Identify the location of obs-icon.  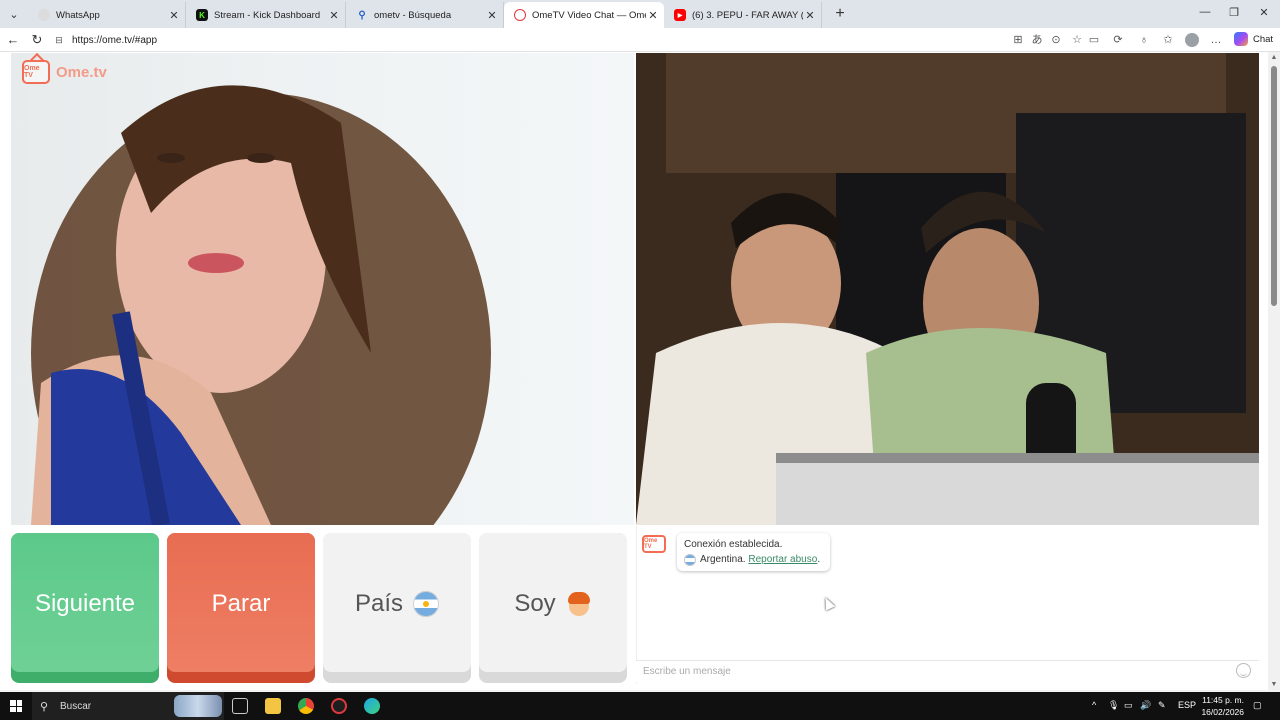
(339, 706).